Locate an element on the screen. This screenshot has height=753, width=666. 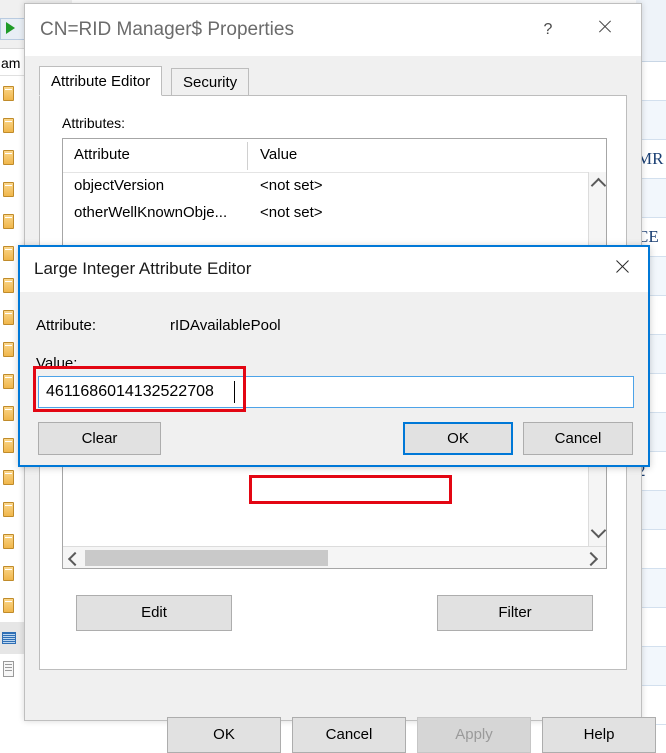
scrollbar-icon is located at coordinates (9, 638).